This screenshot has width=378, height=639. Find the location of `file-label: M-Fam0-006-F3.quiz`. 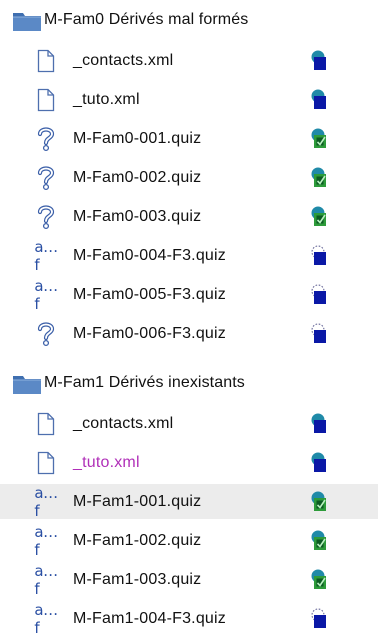

file-label: M-Fam0-006-F3.quiz is located at coordinates (149, 333).